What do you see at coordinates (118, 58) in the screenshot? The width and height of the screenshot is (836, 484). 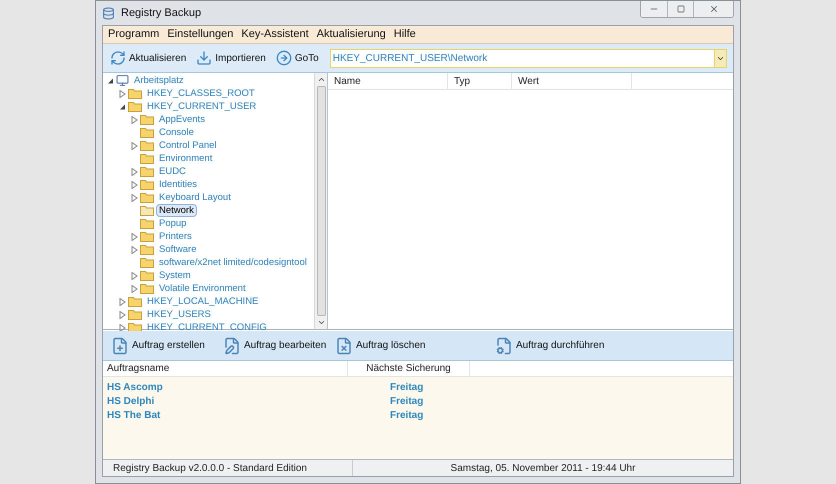 I see `refresh-icon` at bounding box center [118, 58].